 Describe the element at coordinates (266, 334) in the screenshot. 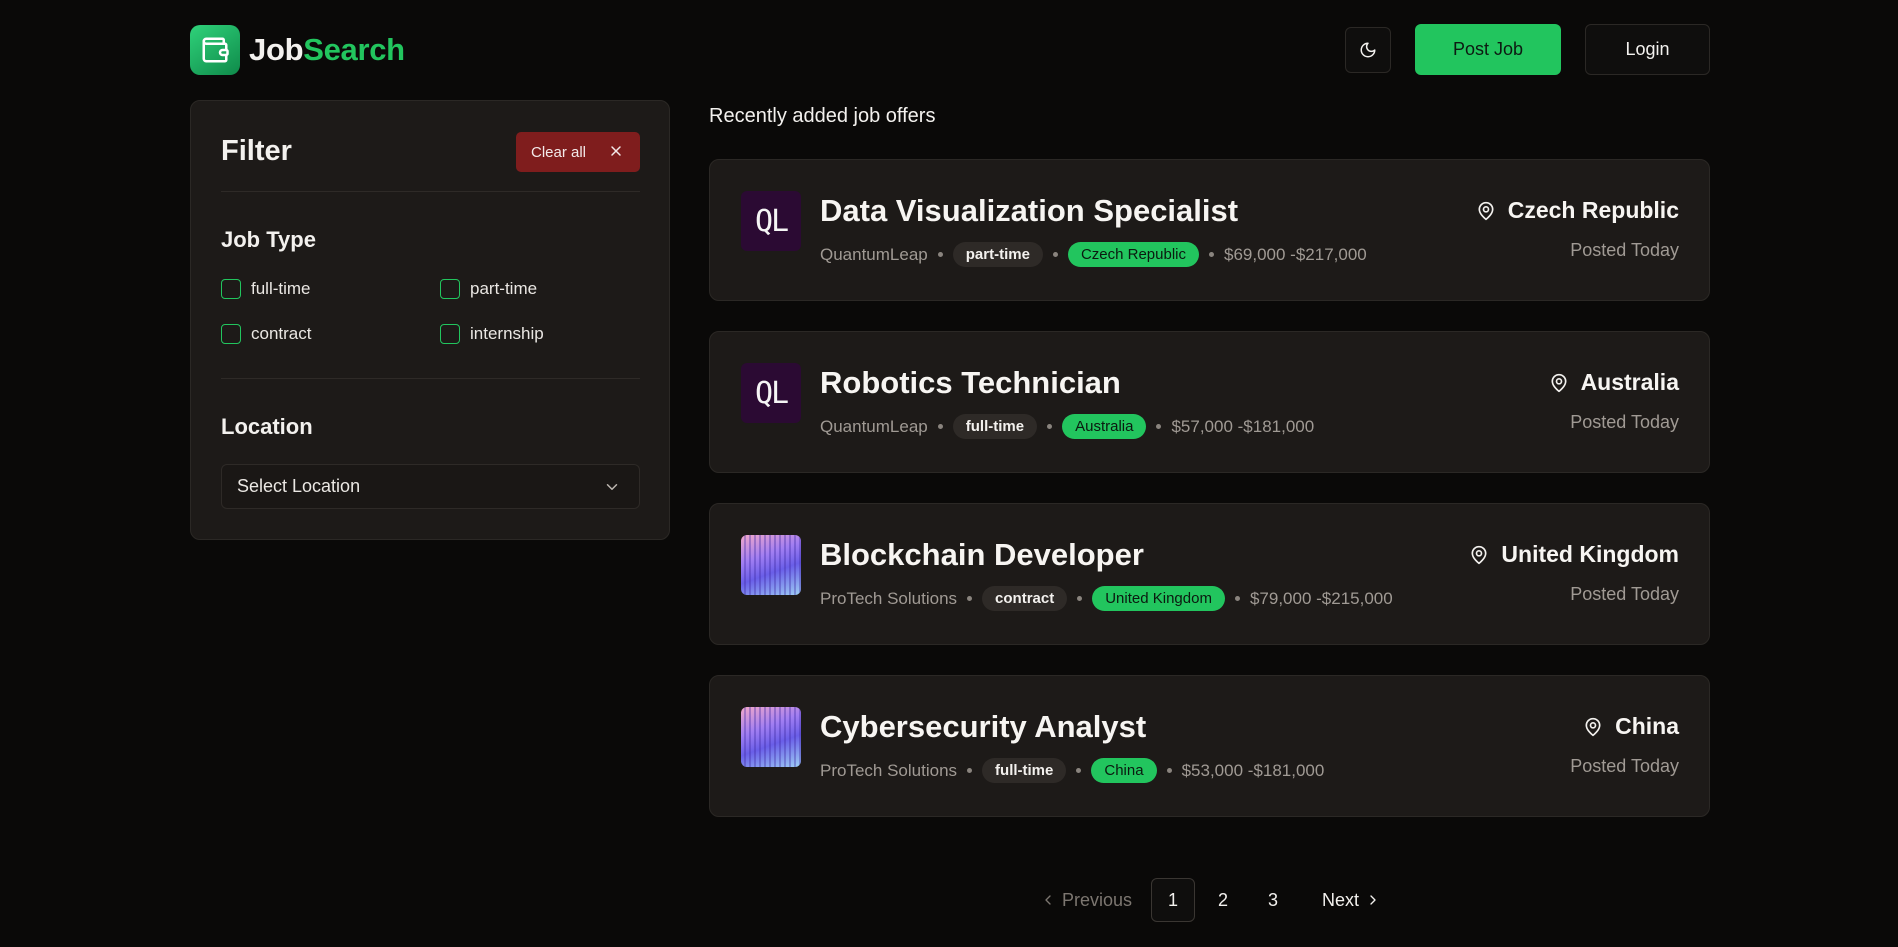

I see `checkbox-contract: contract` at that location.